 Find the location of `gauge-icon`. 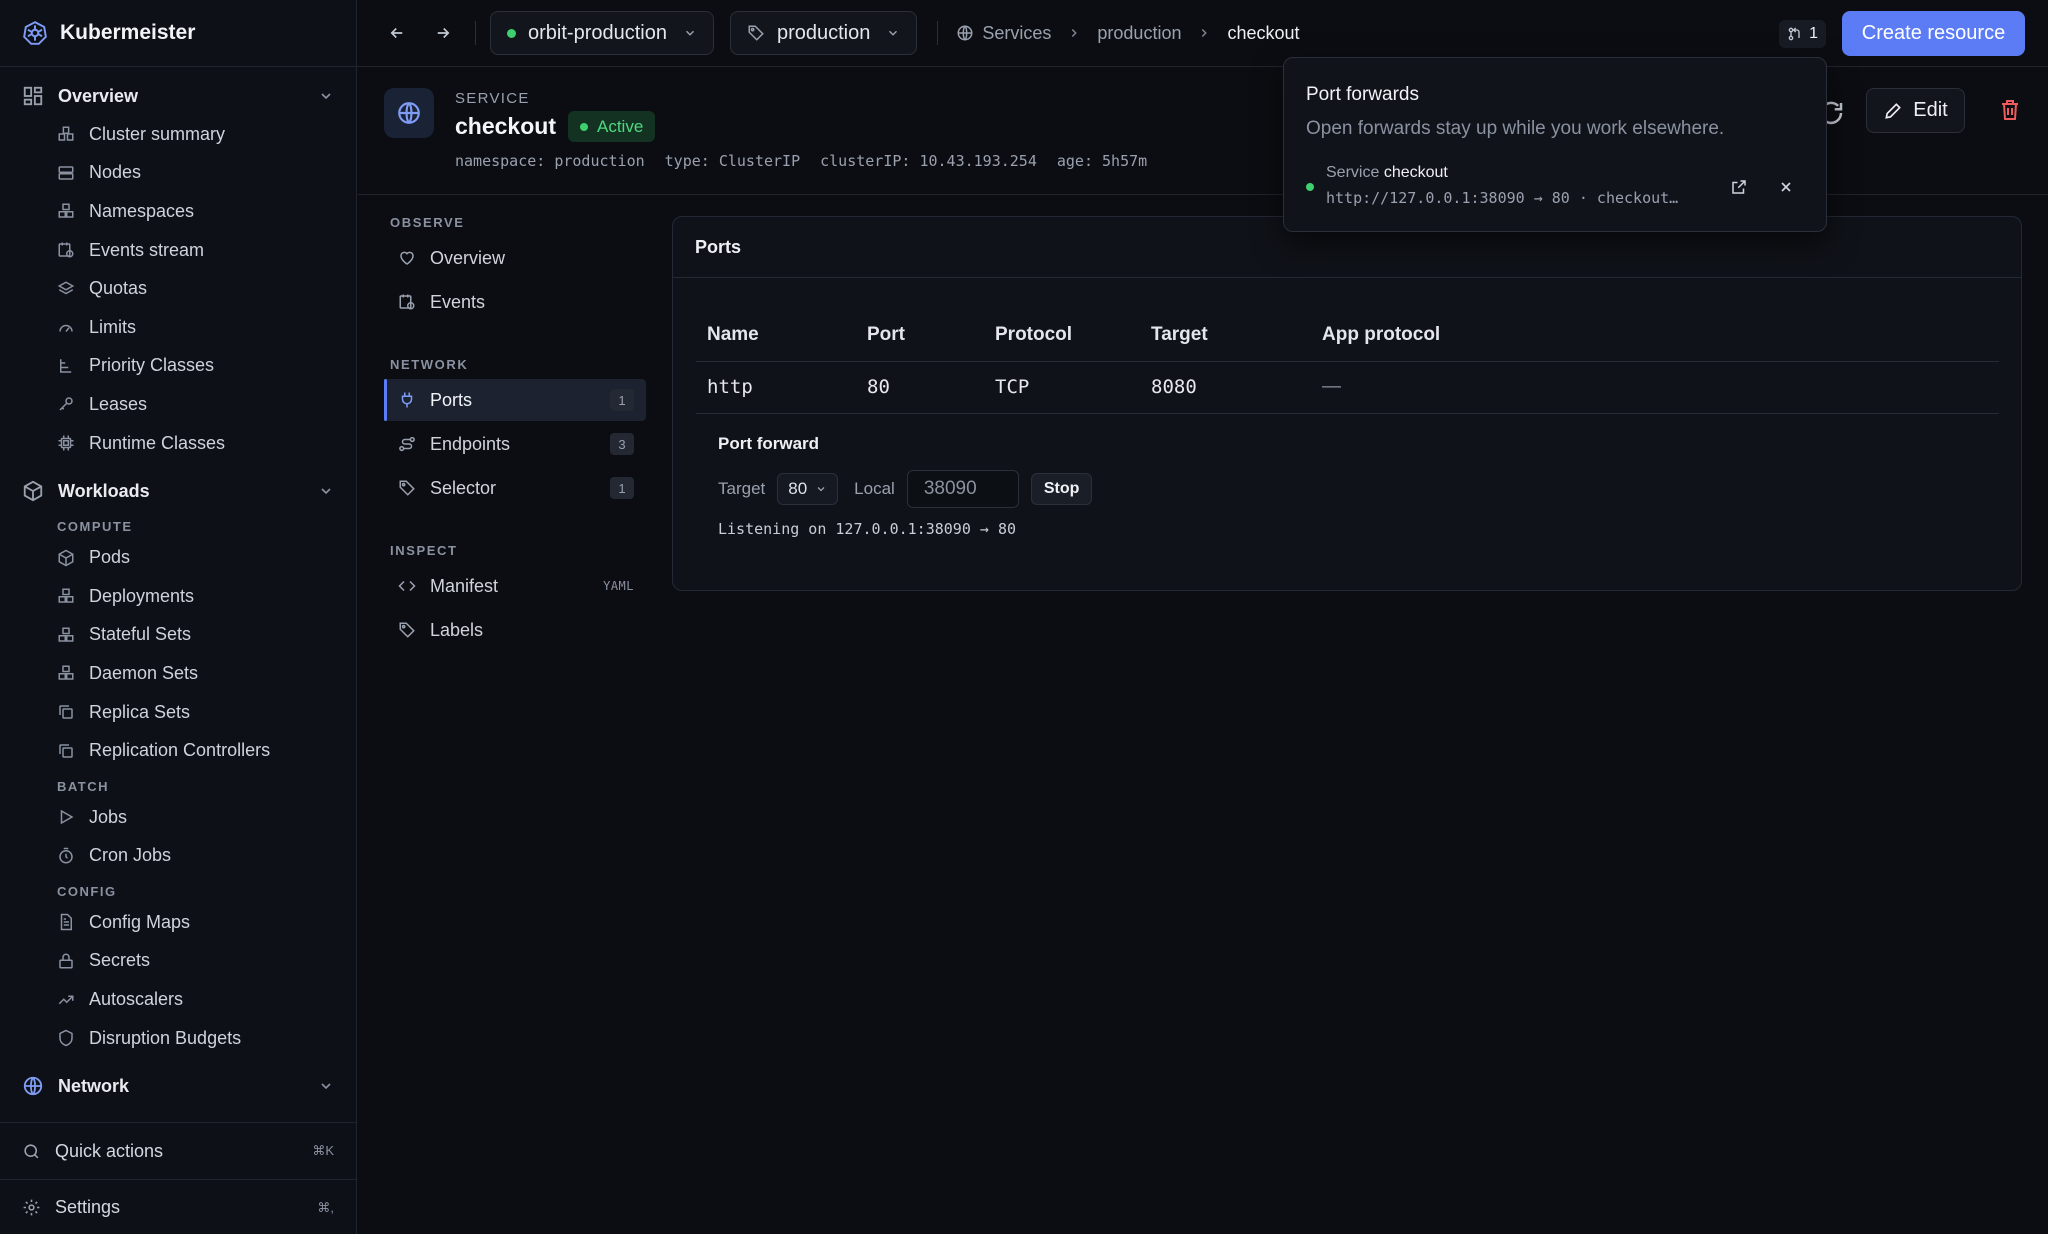

gauge-icon is located at coordinates (66, 329).